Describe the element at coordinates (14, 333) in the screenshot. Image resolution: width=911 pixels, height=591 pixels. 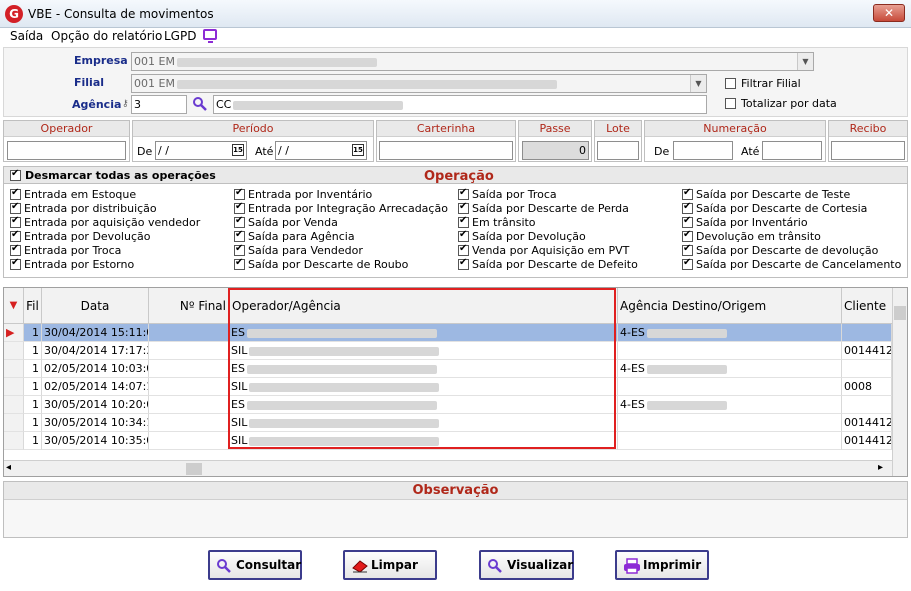
I see `row-indicator: ▶` at that location.